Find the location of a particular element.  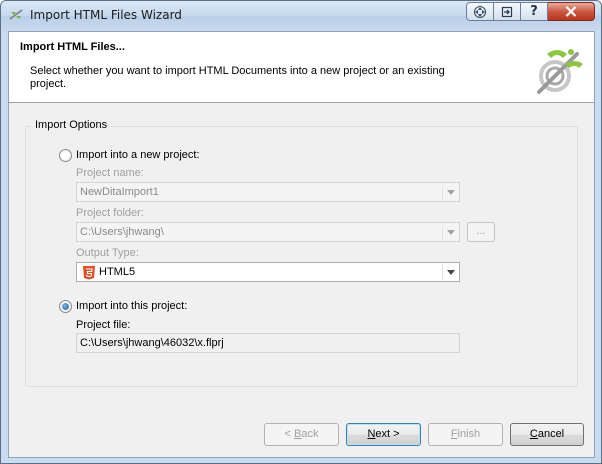

project-name-label: Project name: is located at coordinates (110, 173).